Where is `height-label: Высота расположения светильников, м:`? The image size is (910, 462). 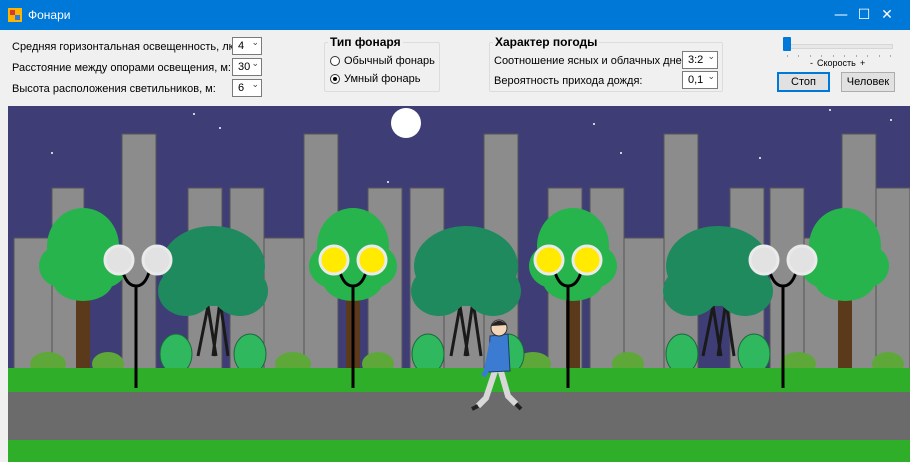
height-label: Высота расположения светильников, м: is located at coordinates (114, 89).